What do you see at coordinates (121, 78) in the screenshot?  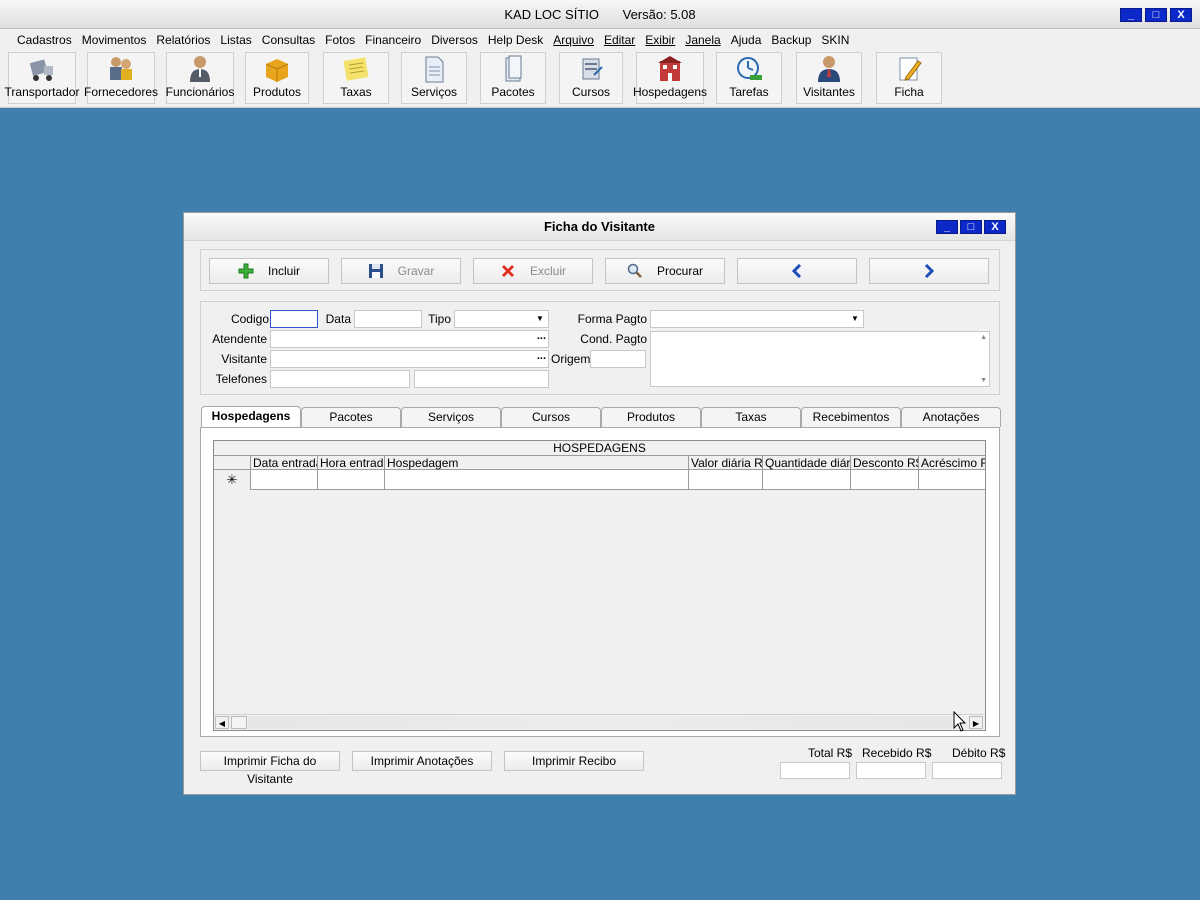 I see `toolbar-fornecedores-button: Fornecedores` at bounding box center [121, 78].